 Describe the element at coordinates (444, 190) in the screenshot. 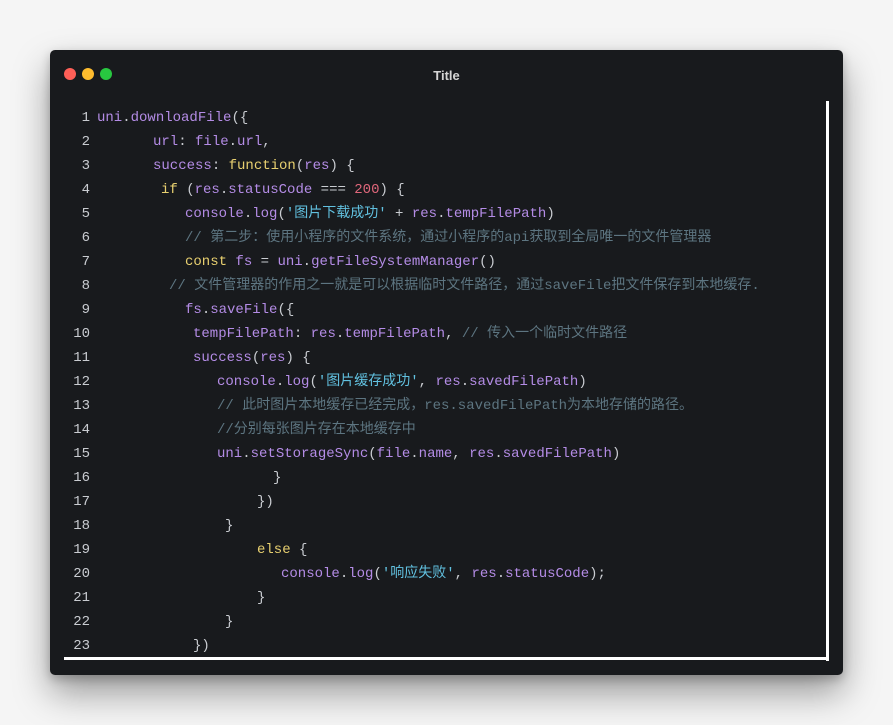

I see `code-line: 4 if (res.statusCode === 200) {` at that location.